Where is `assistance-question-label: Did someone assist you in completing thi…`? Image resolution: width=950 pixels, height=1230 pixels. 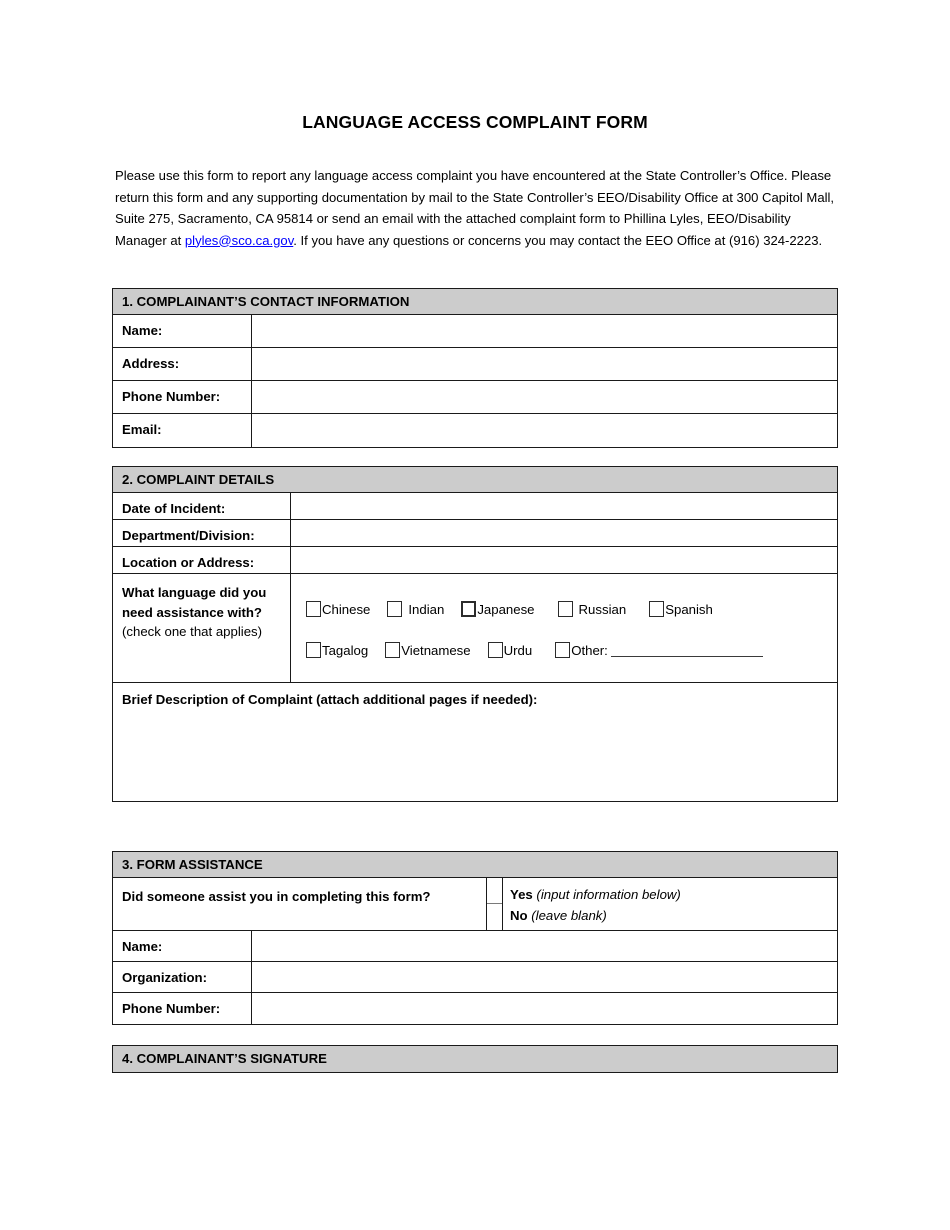 assistance-question-label: Did someone assist you in completing thi… is located at coordinates (276, 896).